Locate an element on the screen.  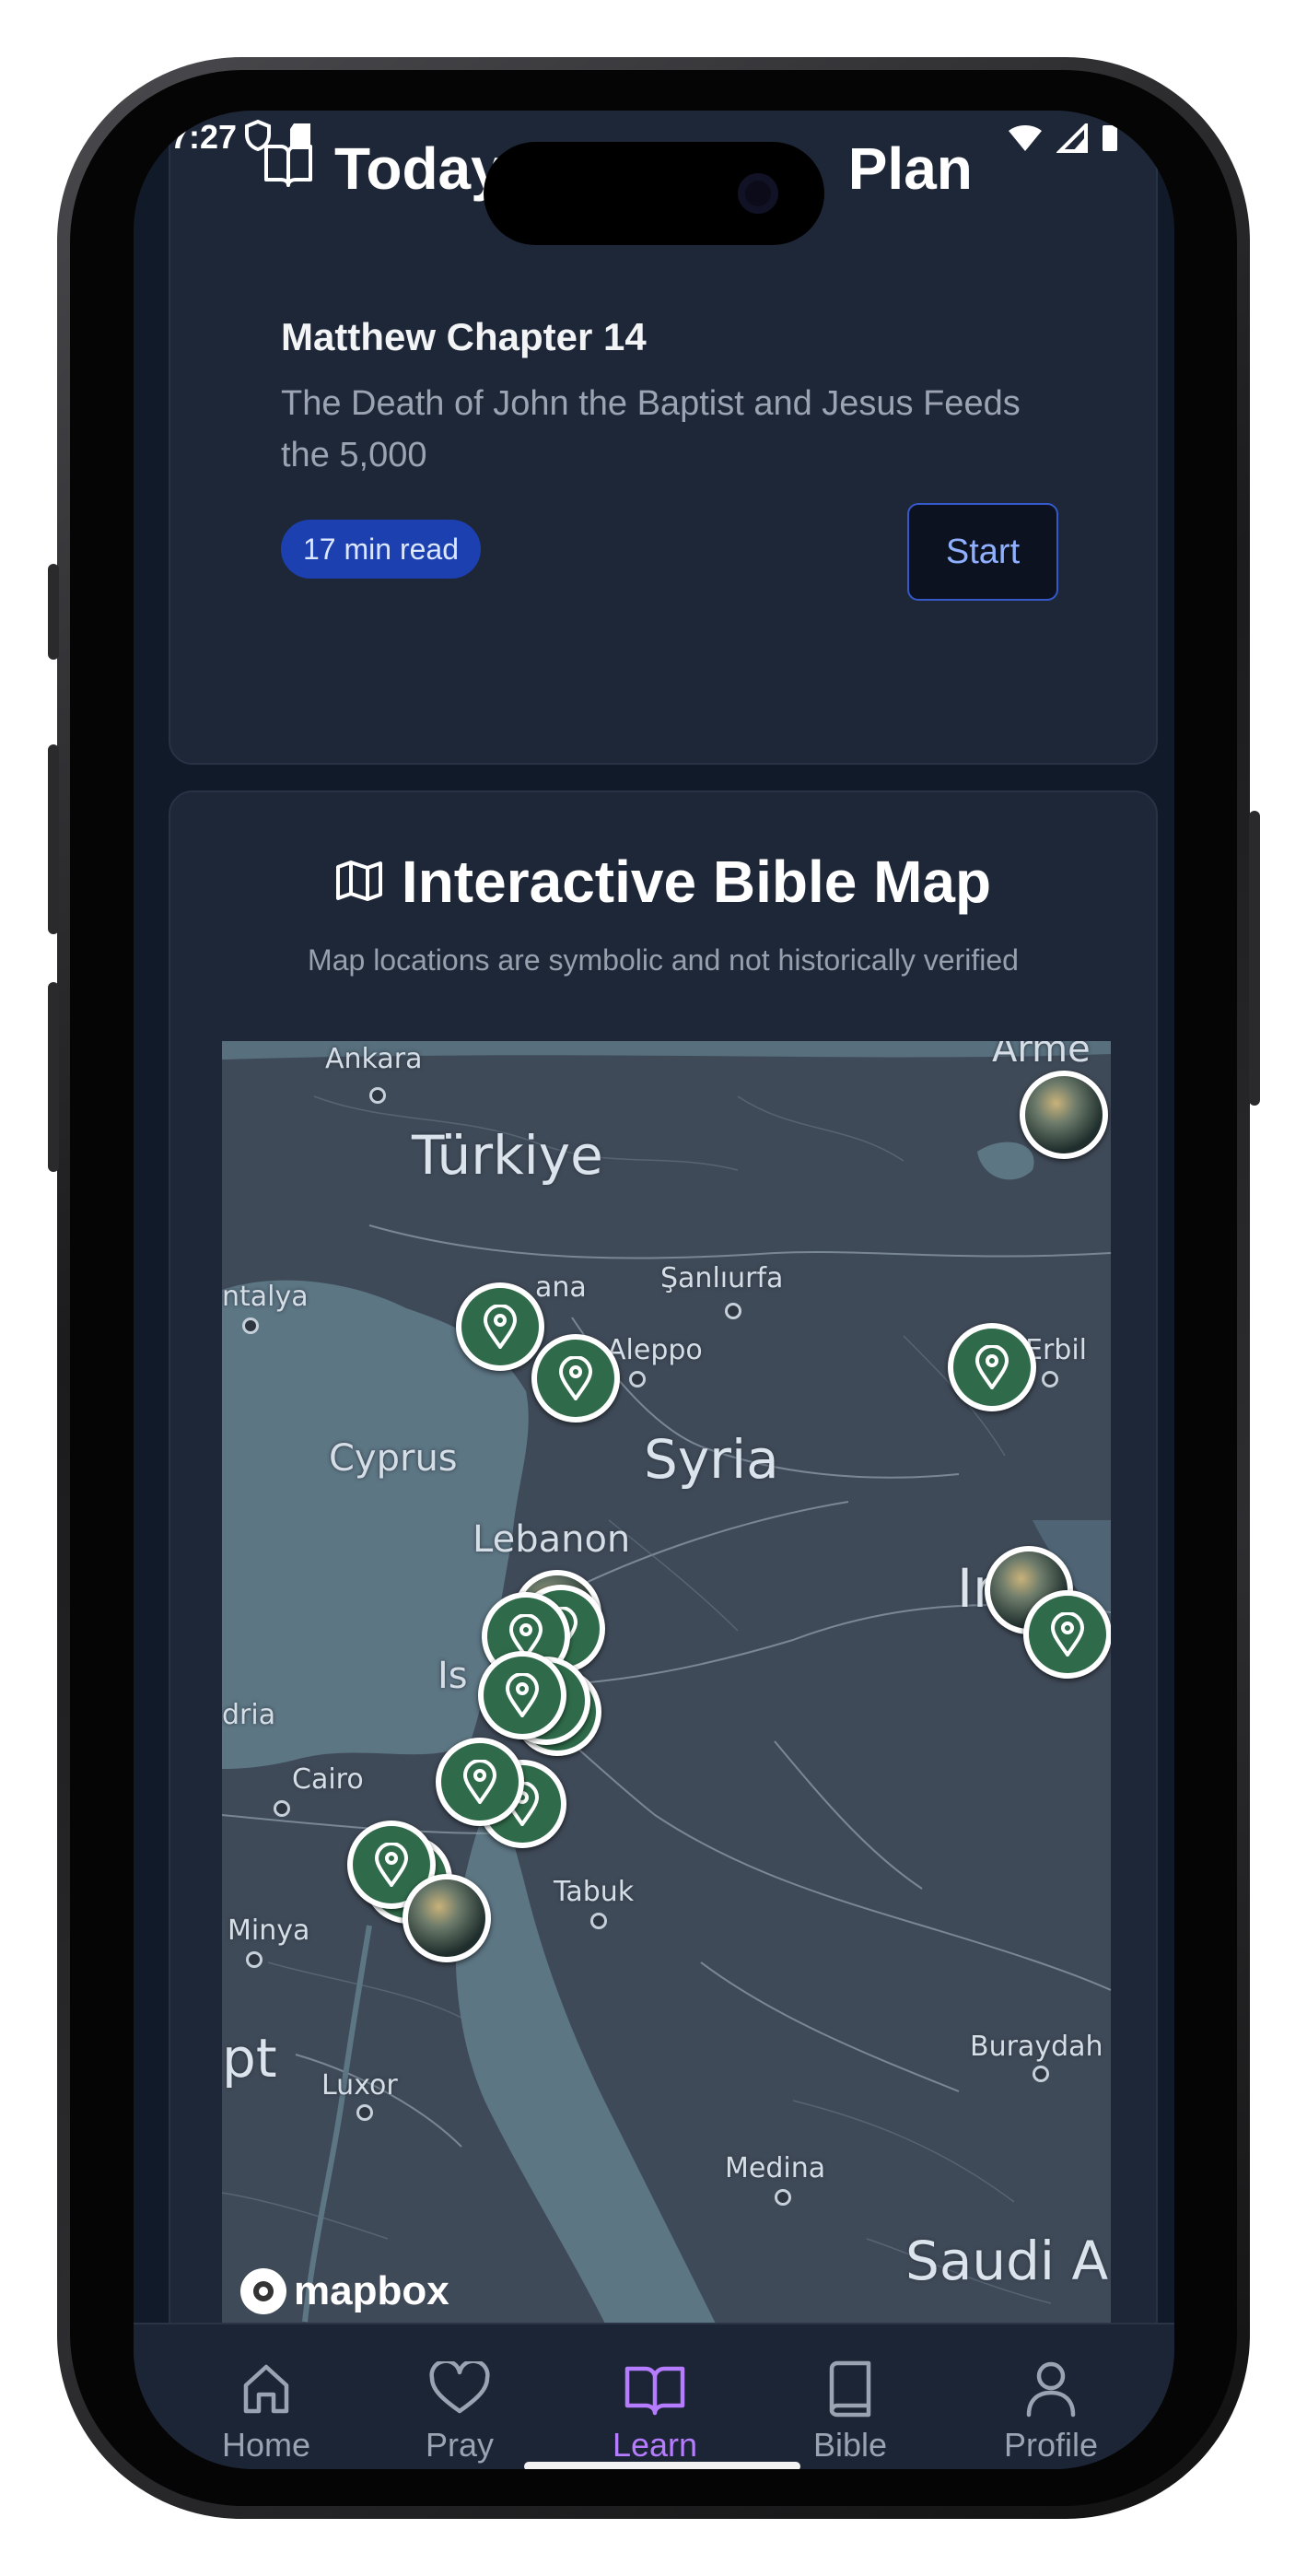
power-button is located at coordinates (1255, 958).